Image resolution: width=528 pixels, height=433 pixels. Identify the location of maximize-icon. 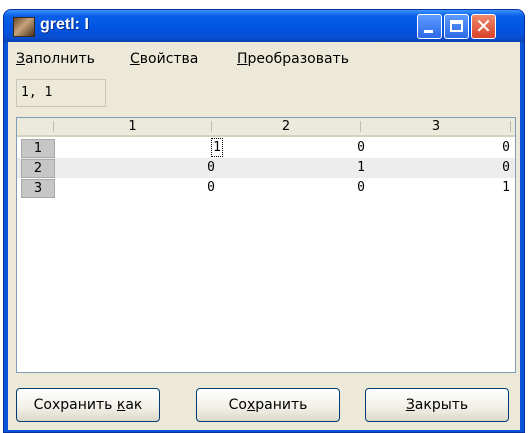
(456, 26).